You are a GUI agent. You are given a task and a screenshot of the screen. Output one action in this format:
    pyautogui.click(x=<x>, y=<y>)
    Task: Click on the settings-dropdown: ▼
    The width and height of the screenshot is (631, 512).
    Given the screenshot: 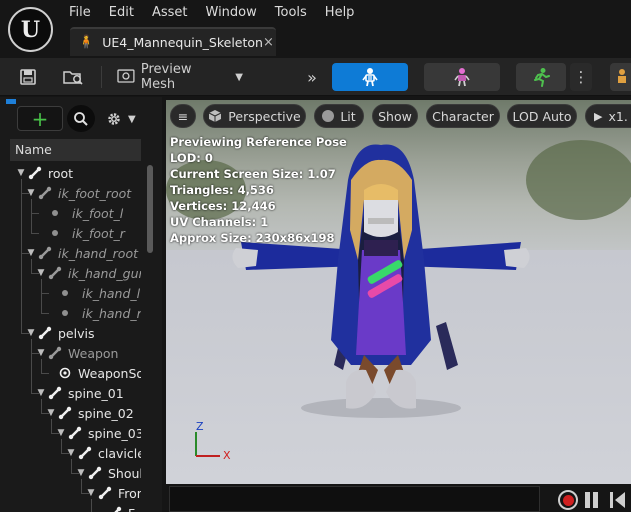 What is the action you would take?
    pyautogui.click(x=126, y=119)
    